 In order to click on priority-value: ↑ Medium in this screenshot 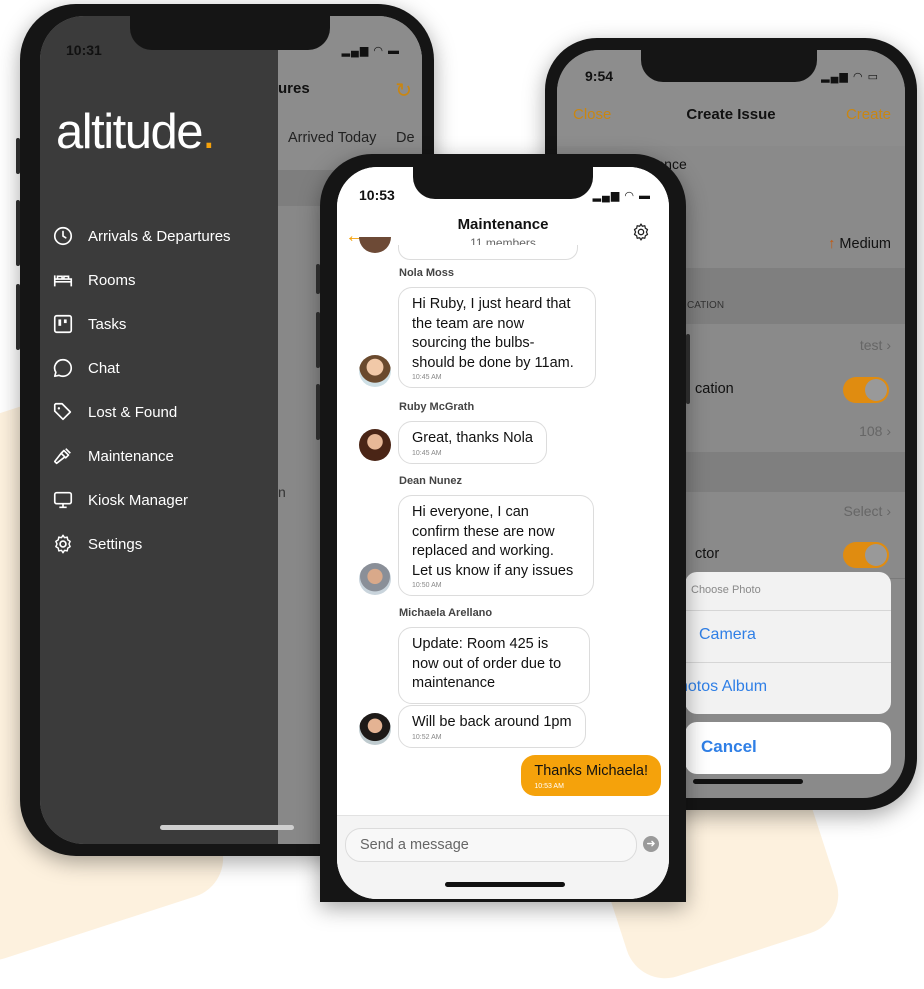, I will do `click(859, 244)`.